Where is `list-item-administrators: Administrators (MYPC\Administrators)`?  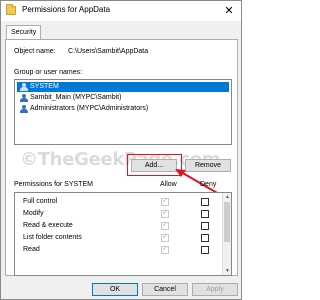 list-item-administrators: Administrators (MYPC\Administrators) is located at coordinates (123, 109).